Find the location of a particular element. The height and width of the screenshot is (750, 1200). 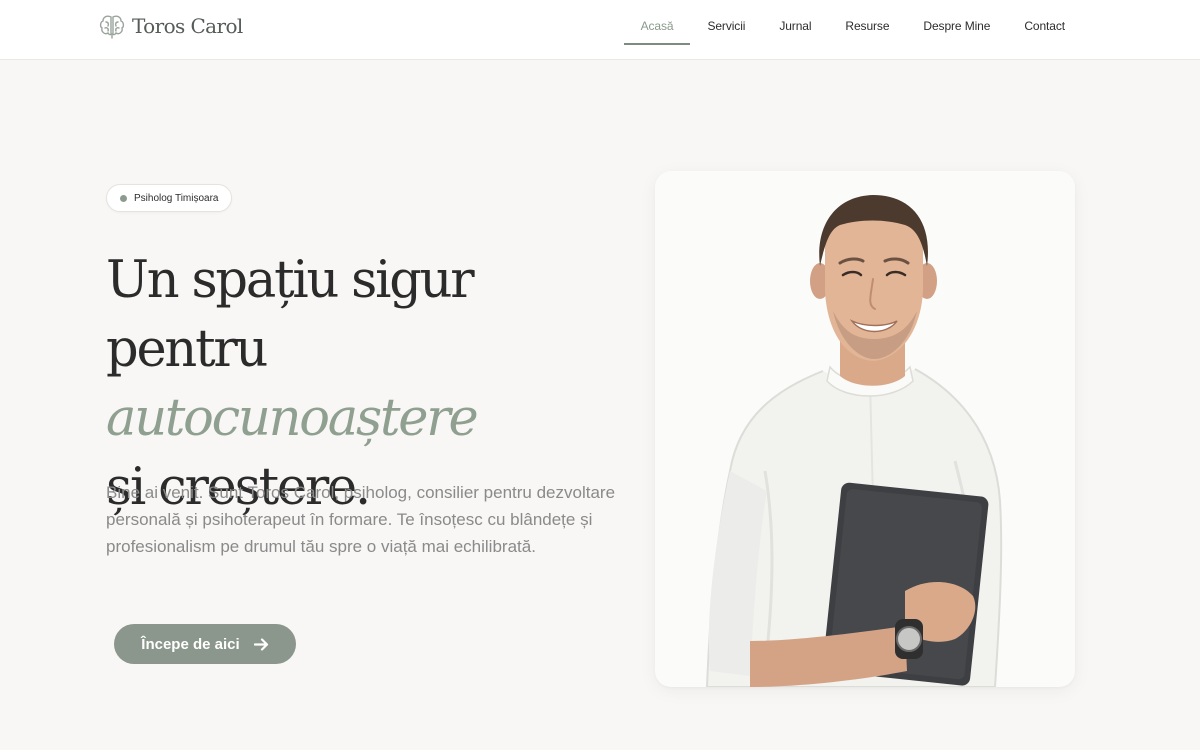

nav-item-resurse: Resurse is located at coordinates (867, 30).